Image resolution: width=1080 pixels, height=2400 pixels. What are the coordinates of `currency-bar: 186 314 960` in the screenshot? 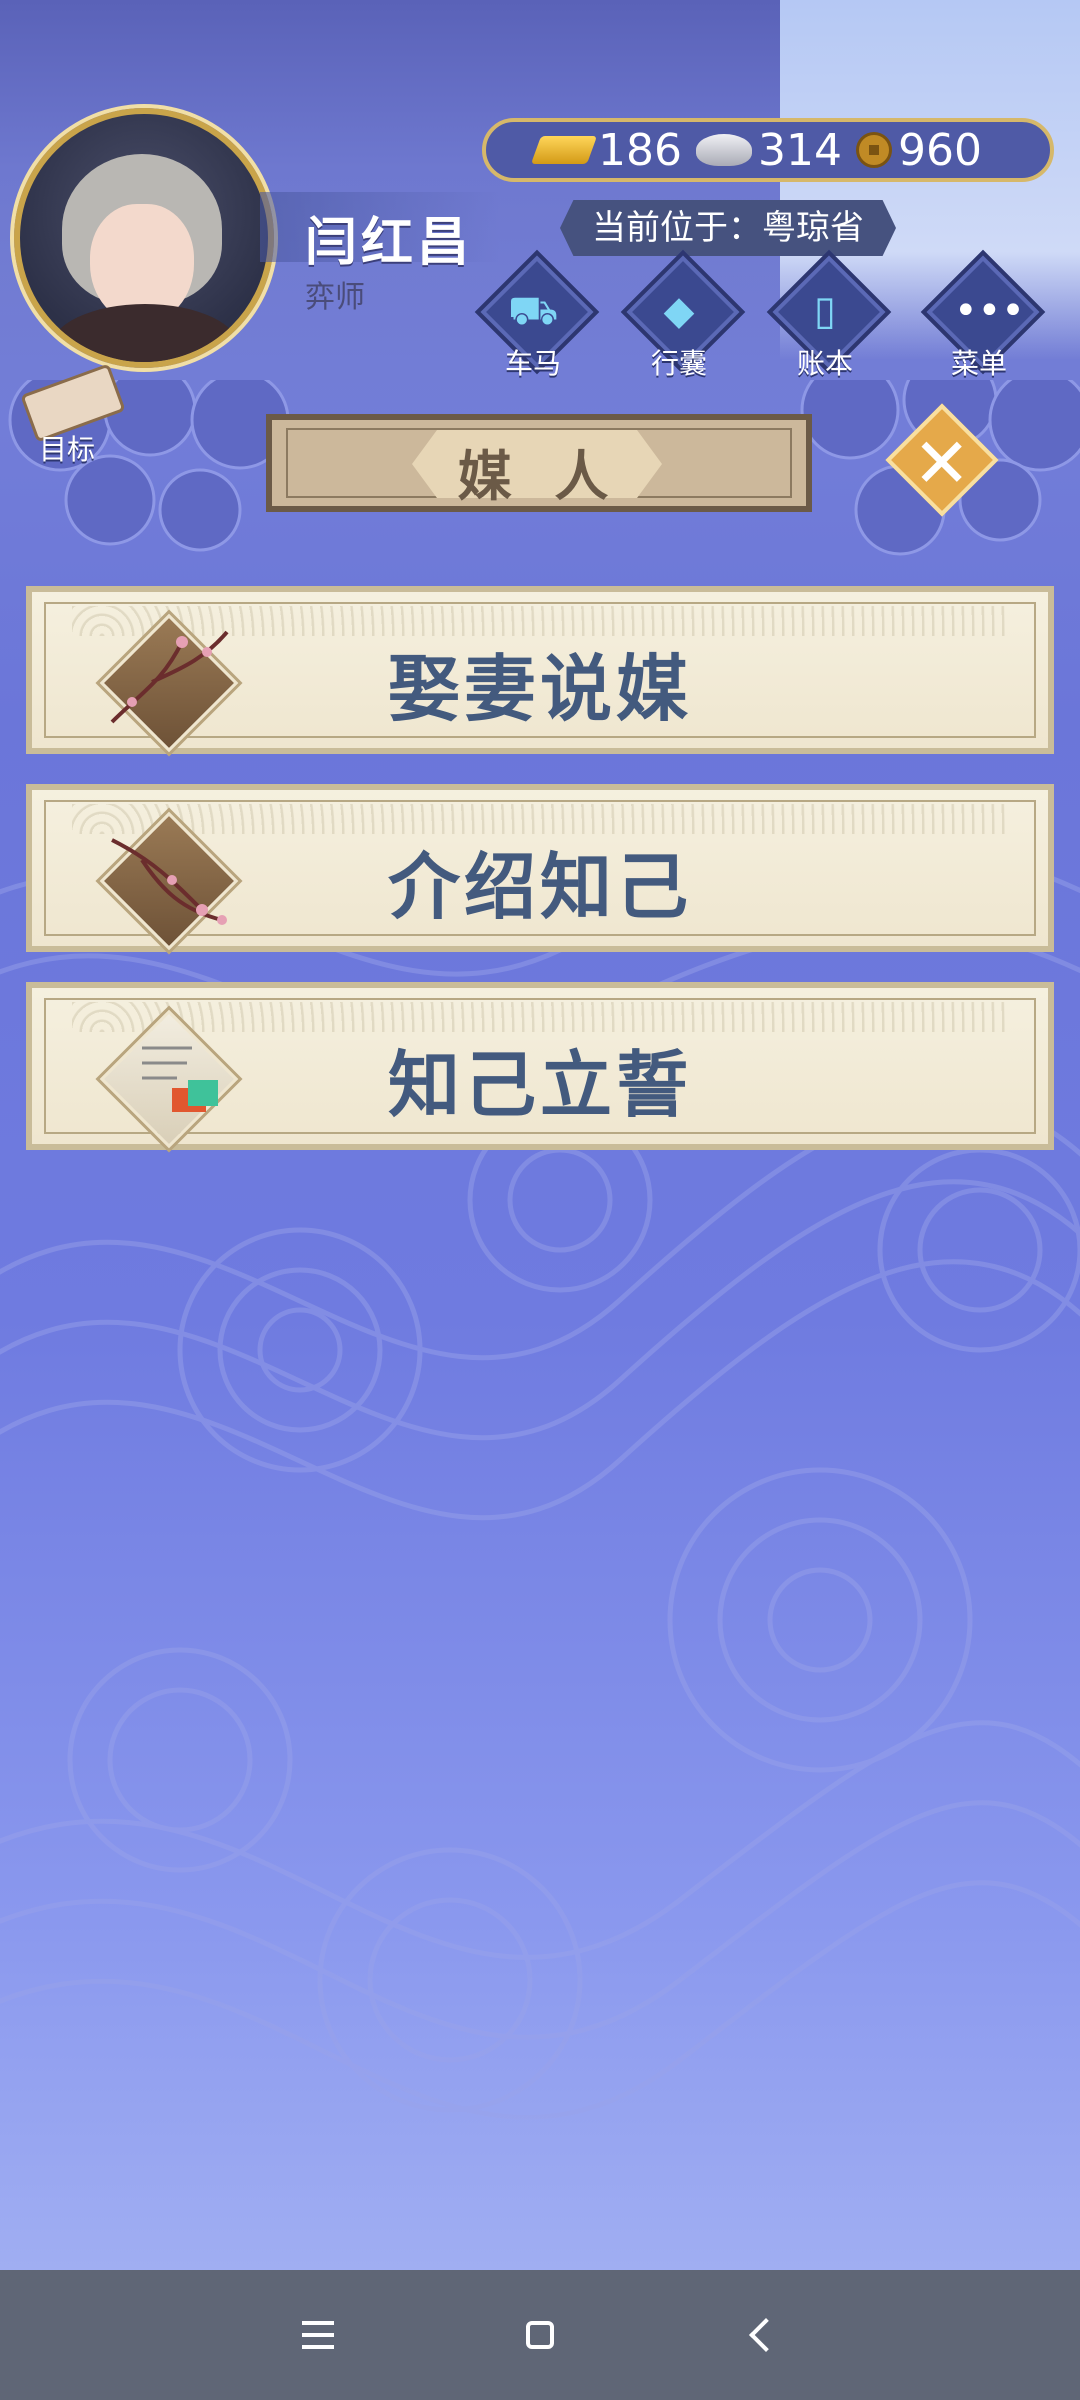 It's located at (768, 150).